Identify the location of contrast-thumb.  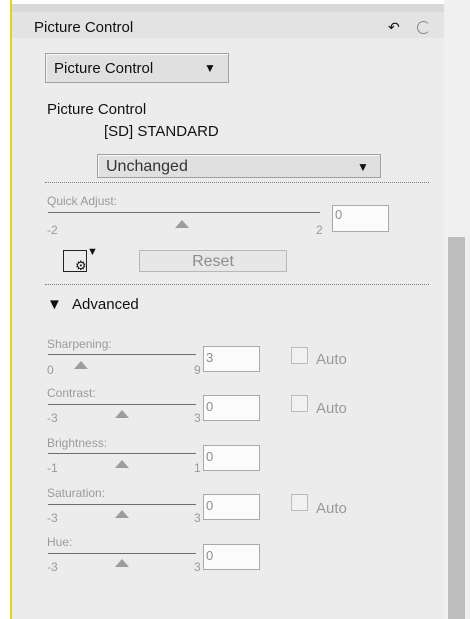
(122, 414).